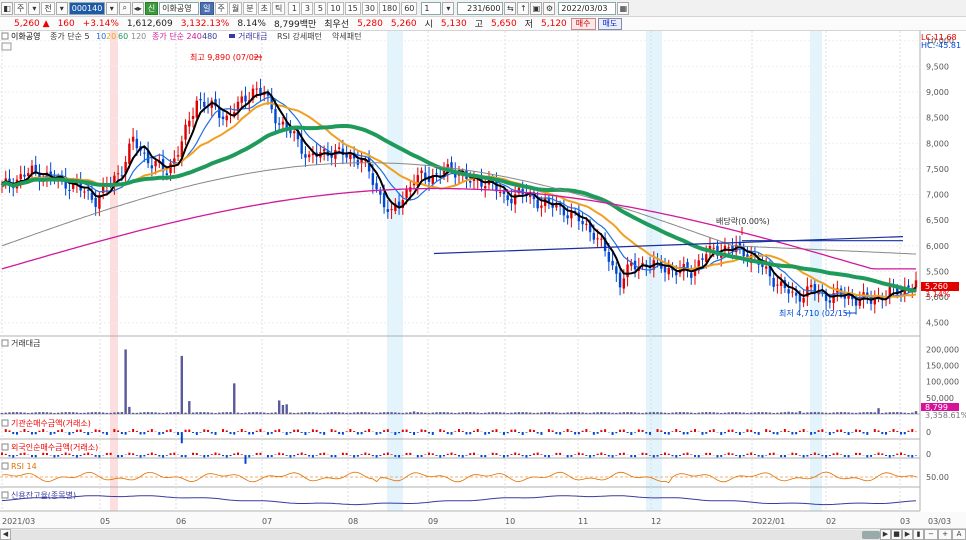 This screenshot has width=966, height=540. Describe the element at coordinates (510, 8) in the screenshot. I see `zoom-icon: ⇆` at that location.